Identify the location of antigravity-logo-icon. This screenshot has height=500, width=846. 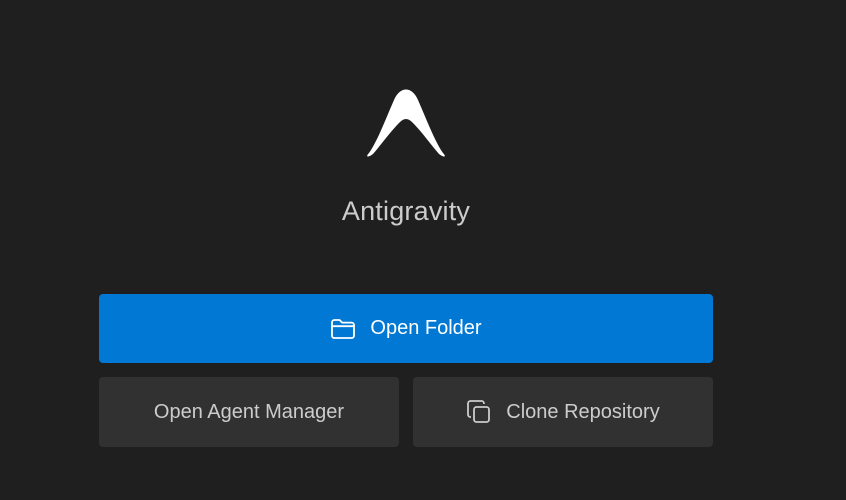
(406, 121).